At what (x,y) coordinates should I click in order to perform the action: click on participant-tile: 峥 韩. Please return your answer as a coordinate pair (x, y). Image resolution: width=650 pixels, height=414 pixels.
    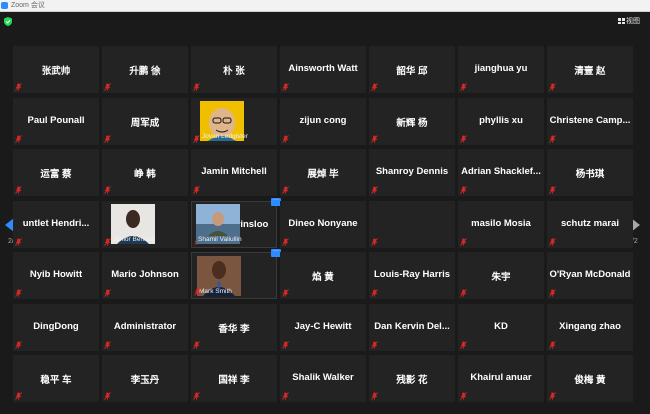
    Looking at the image, I should click on (145, 172).